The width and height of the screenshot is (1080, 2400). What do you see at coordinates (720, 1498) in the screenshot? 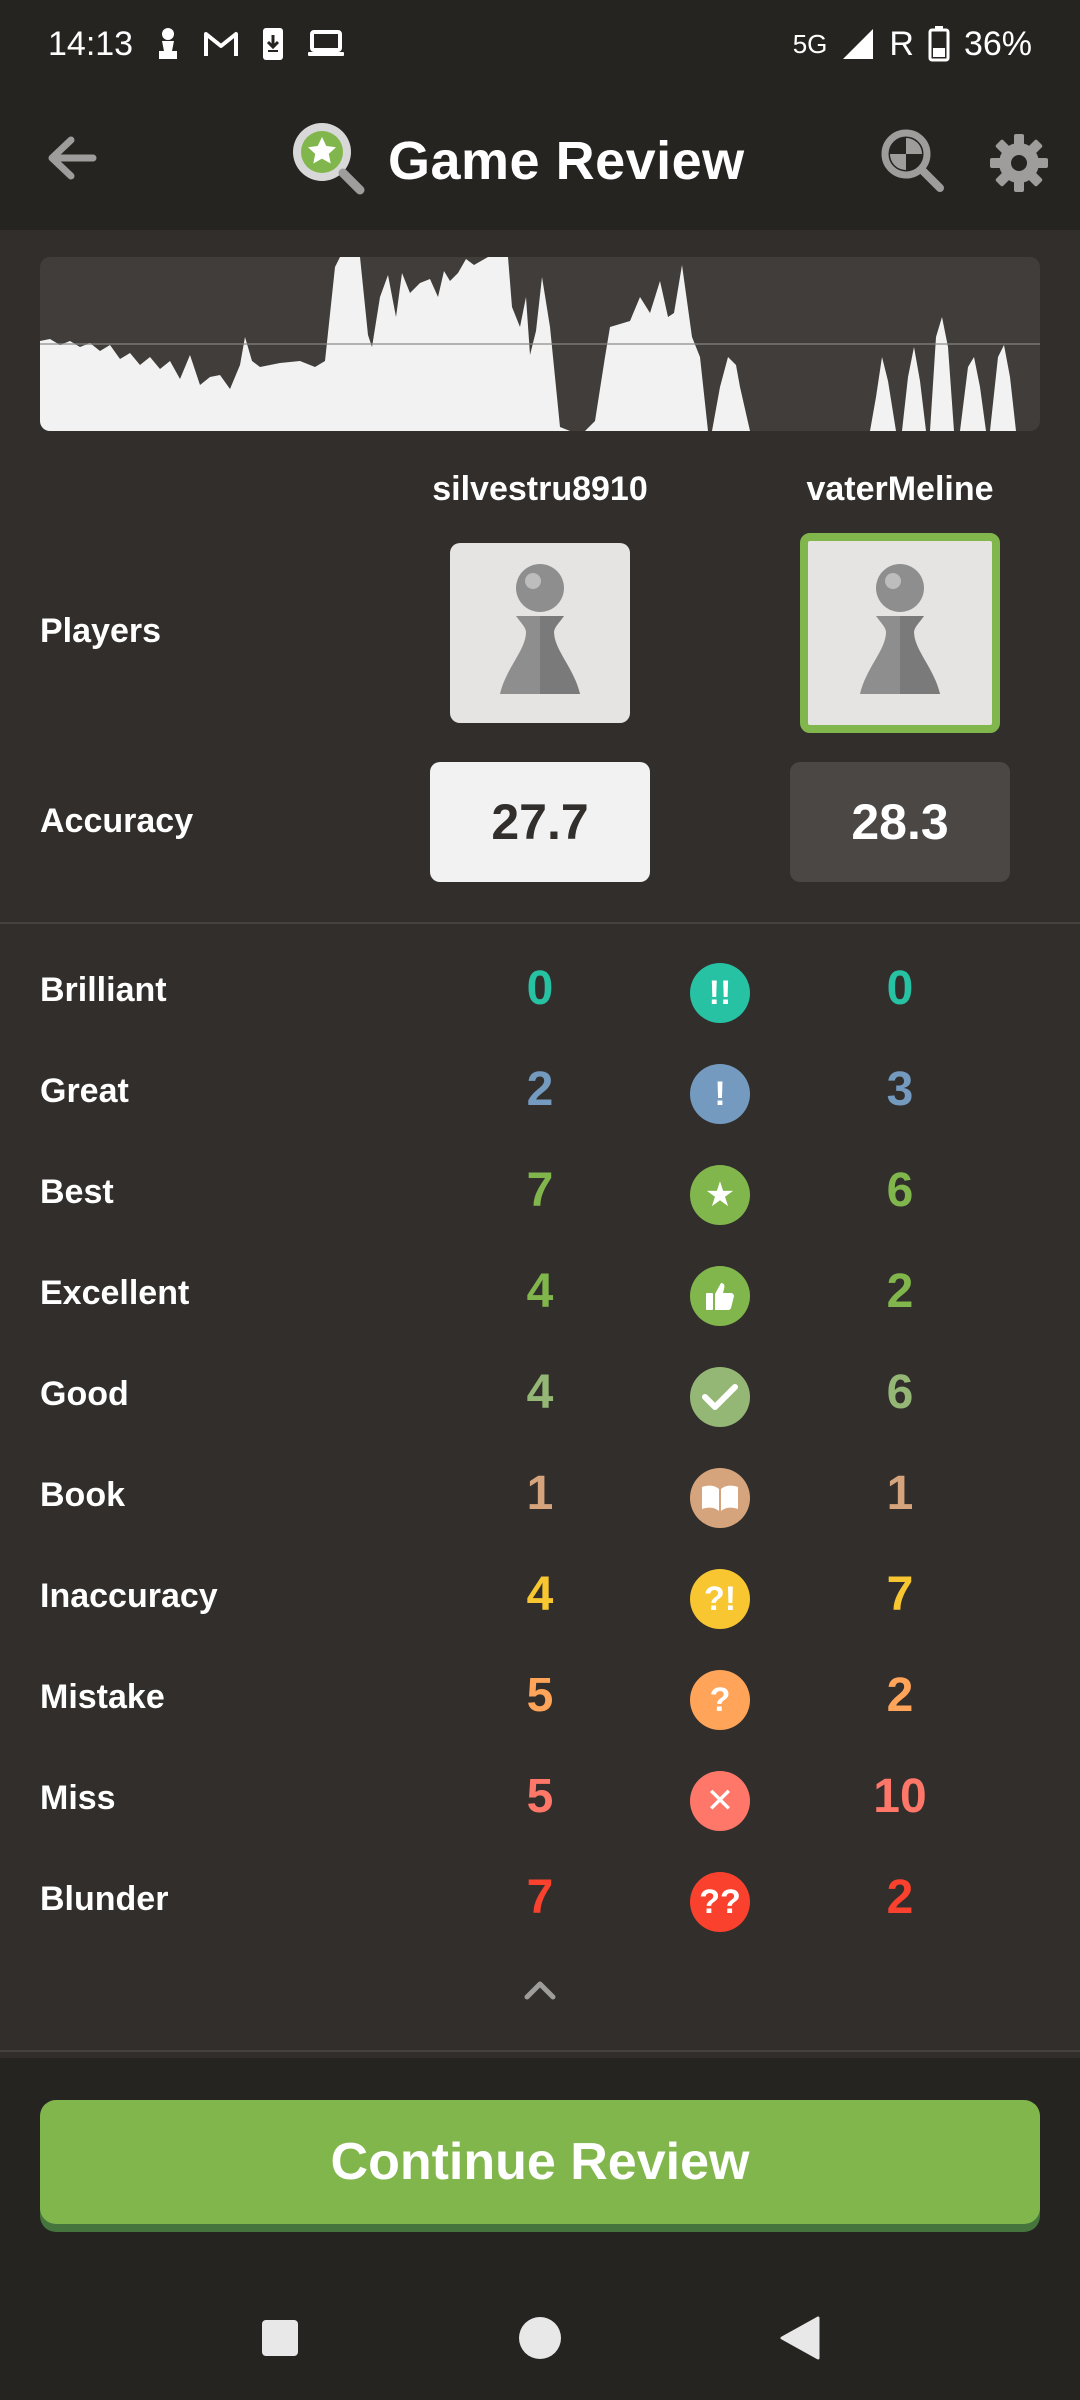
I see `book-icon` at bounding box center [720, 1498].